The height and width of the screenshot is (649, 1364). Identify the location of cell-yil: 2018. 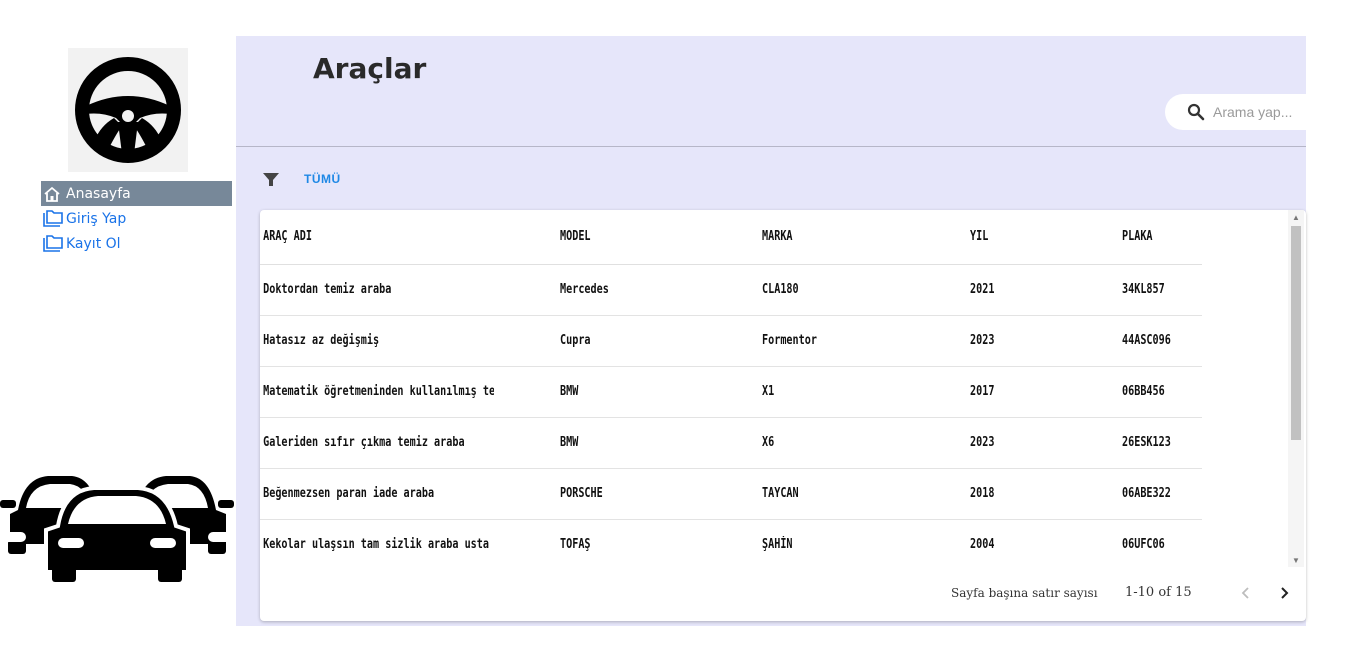
(1029, 494).